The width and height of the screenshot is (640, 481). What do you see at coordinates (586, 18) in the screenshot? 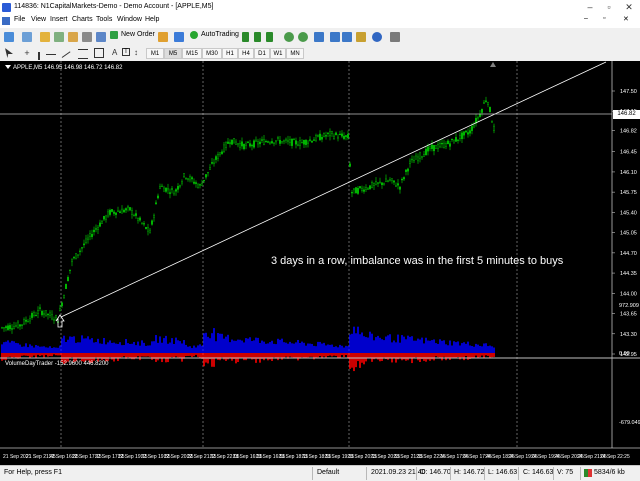
I see `child-minimize-button: –` at bounding box center [586, 18].